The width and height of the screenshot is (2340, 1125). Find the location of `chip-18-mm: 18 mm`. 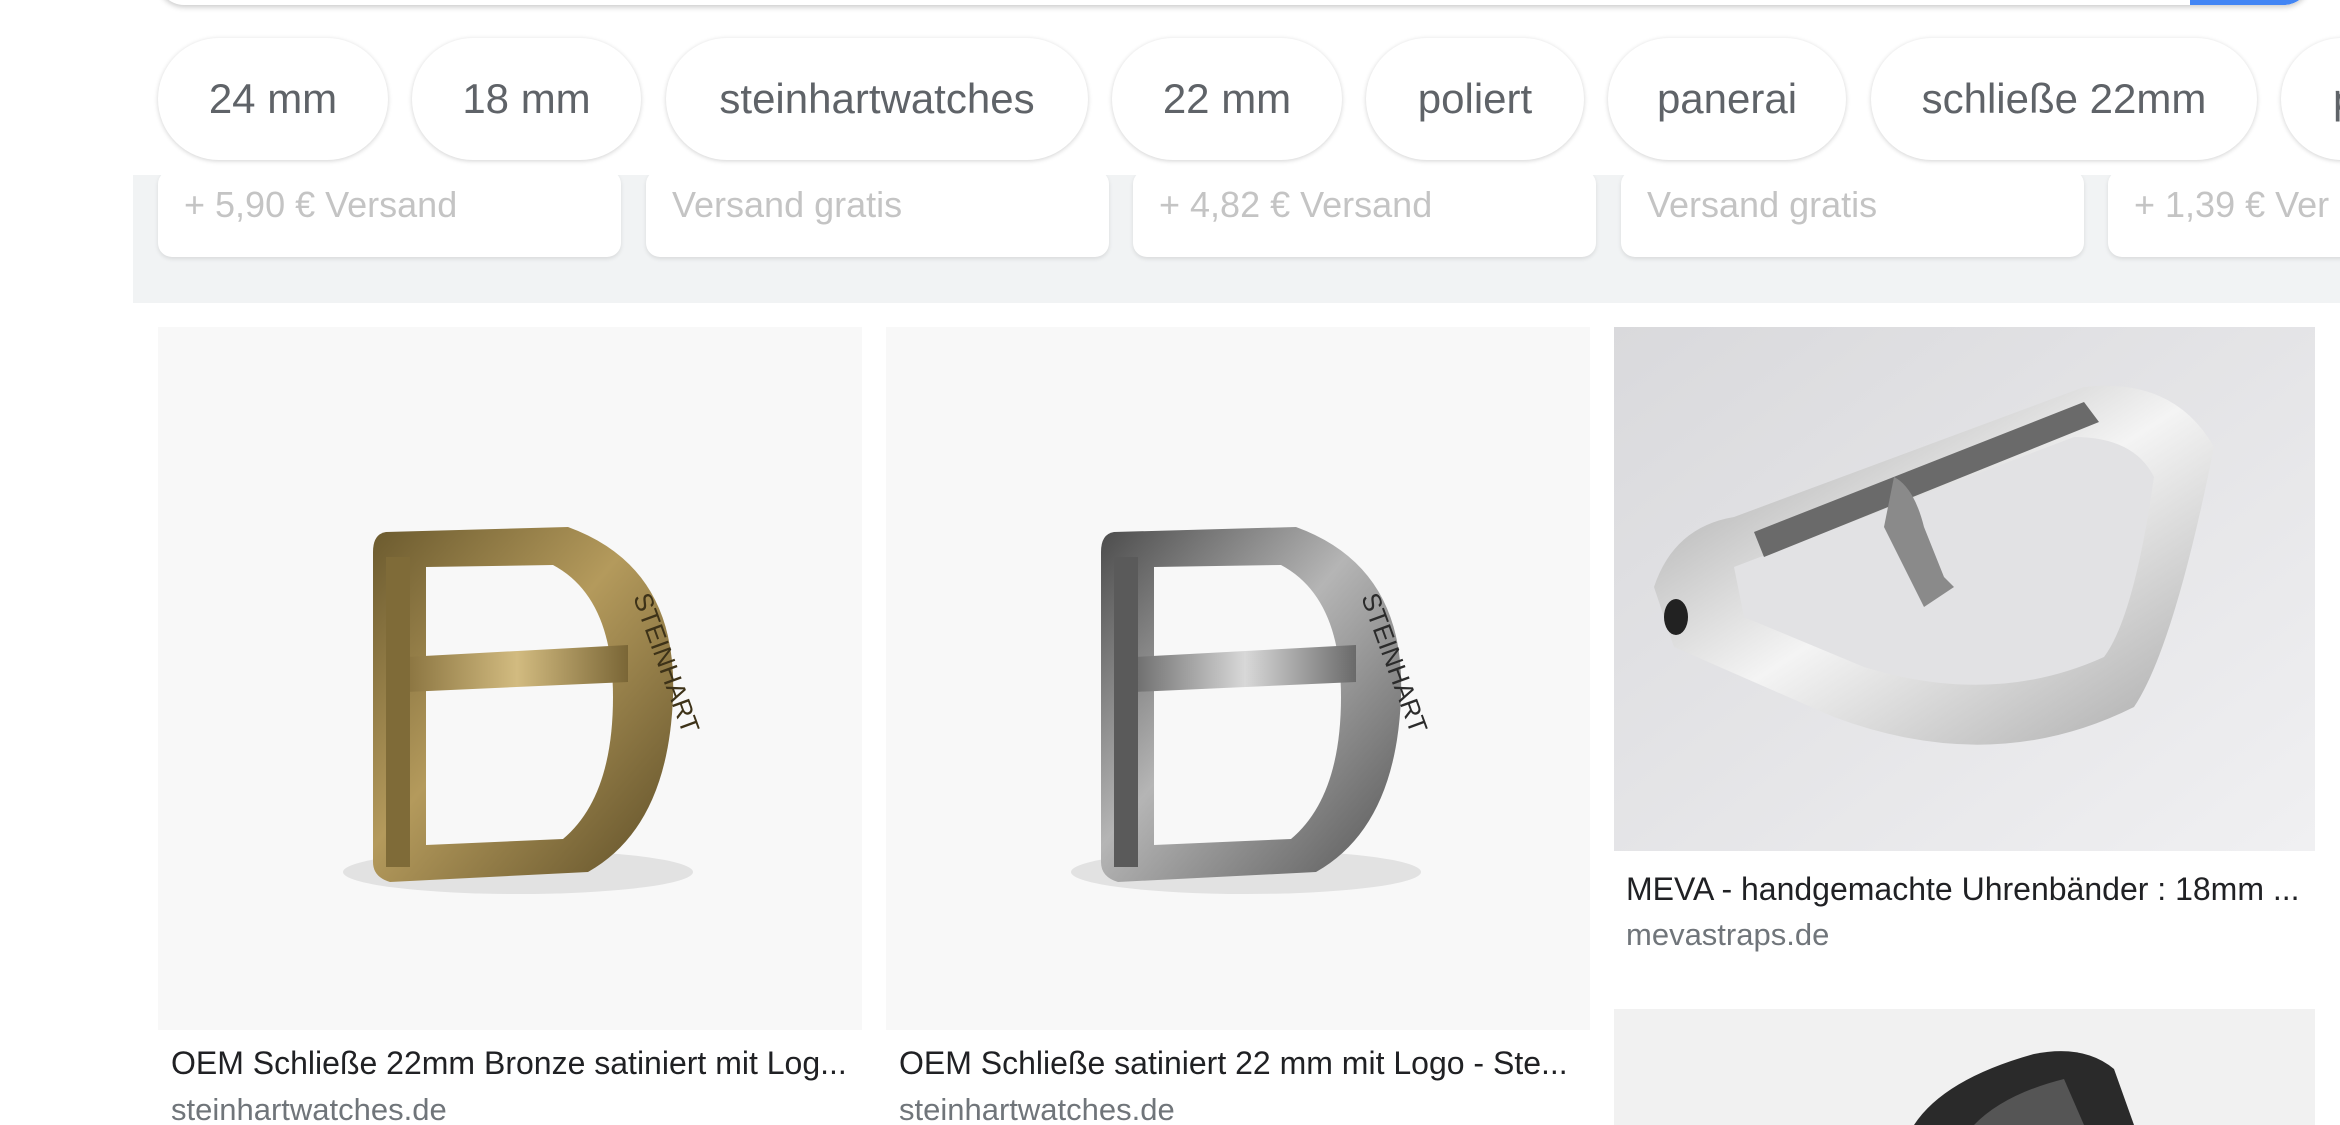

chip-18-mm: 18 mm is located at coordinates (526, 99).